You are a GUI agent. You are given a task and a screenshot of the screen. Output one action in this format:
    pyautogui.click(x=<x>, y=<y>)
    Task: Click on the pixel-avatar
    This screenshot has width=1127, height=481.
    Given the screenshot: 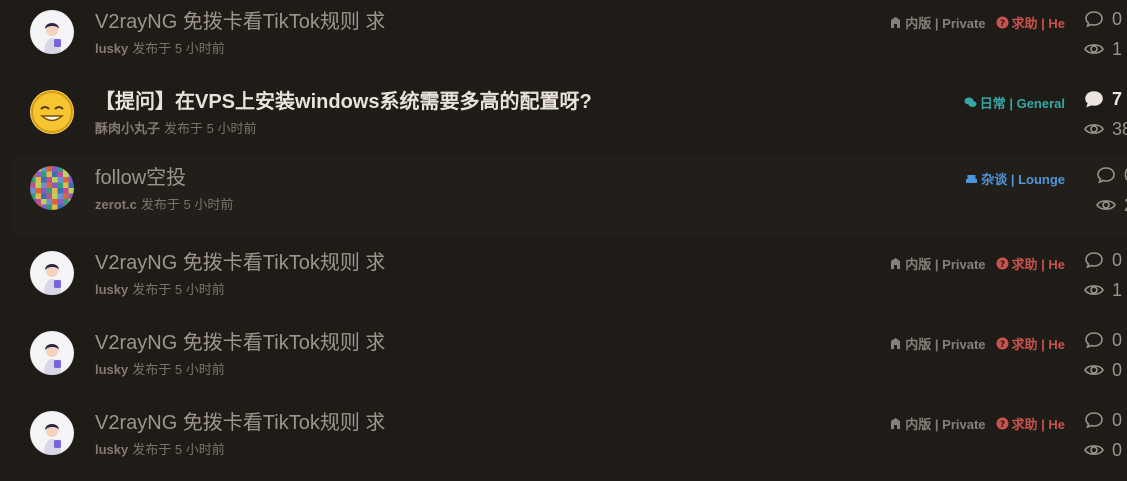 What is the action you would take?
    pyautogui.click(x=52, y=188)
    